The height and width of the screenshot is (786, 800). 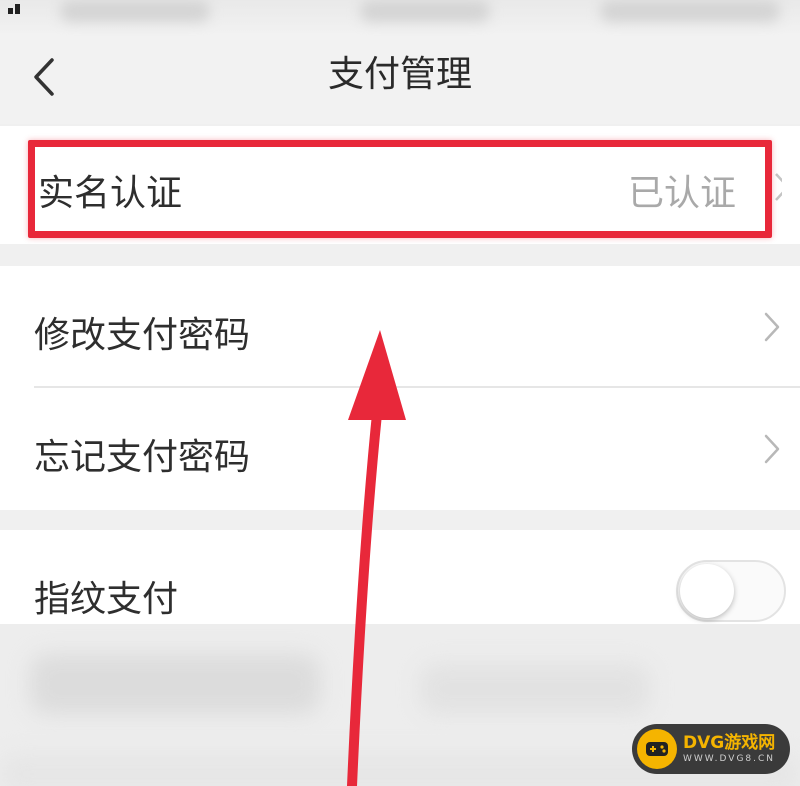 What do you see at coordinates (657, 749) in the screenshot?
I see `gamepad-icon` at bounding box center [657, 749].